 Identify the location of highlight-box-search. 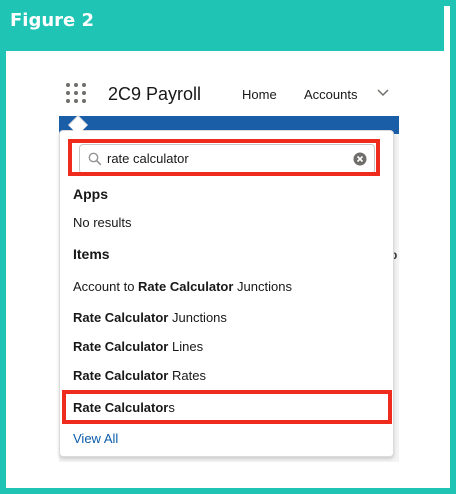
(224, 157).